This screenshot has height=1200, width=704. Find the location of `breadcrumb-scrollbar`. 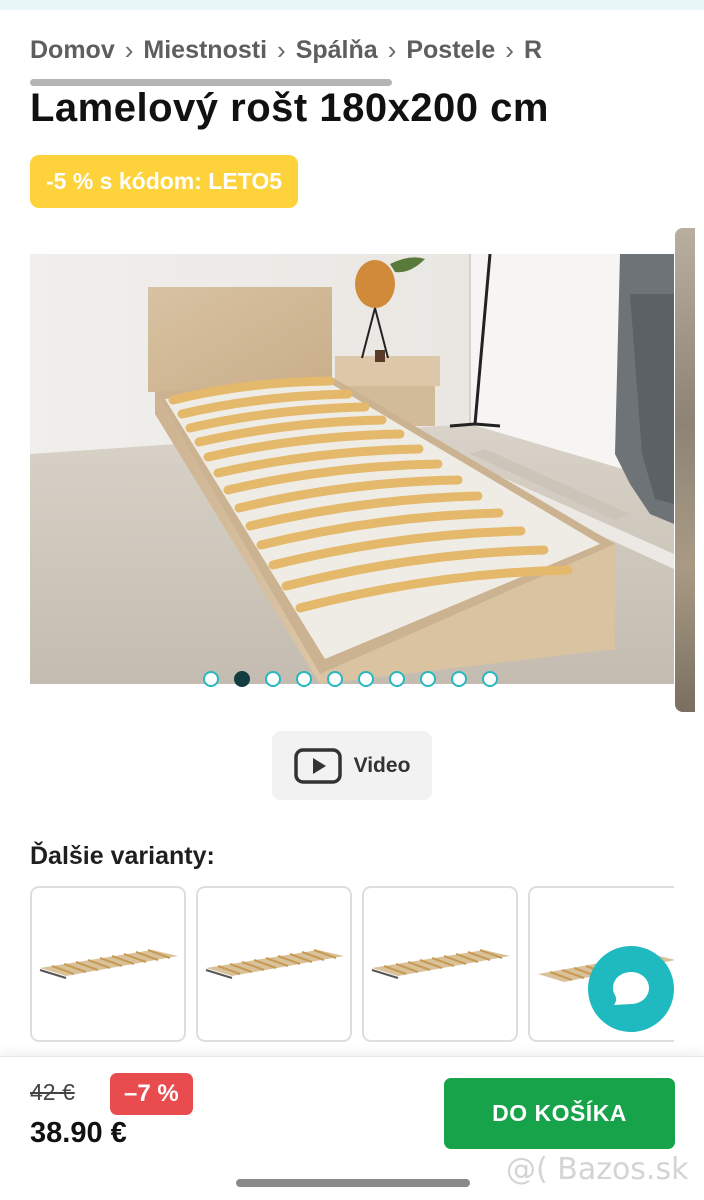

breadcrumb-scrollbar is located at coordinates (211, 82).